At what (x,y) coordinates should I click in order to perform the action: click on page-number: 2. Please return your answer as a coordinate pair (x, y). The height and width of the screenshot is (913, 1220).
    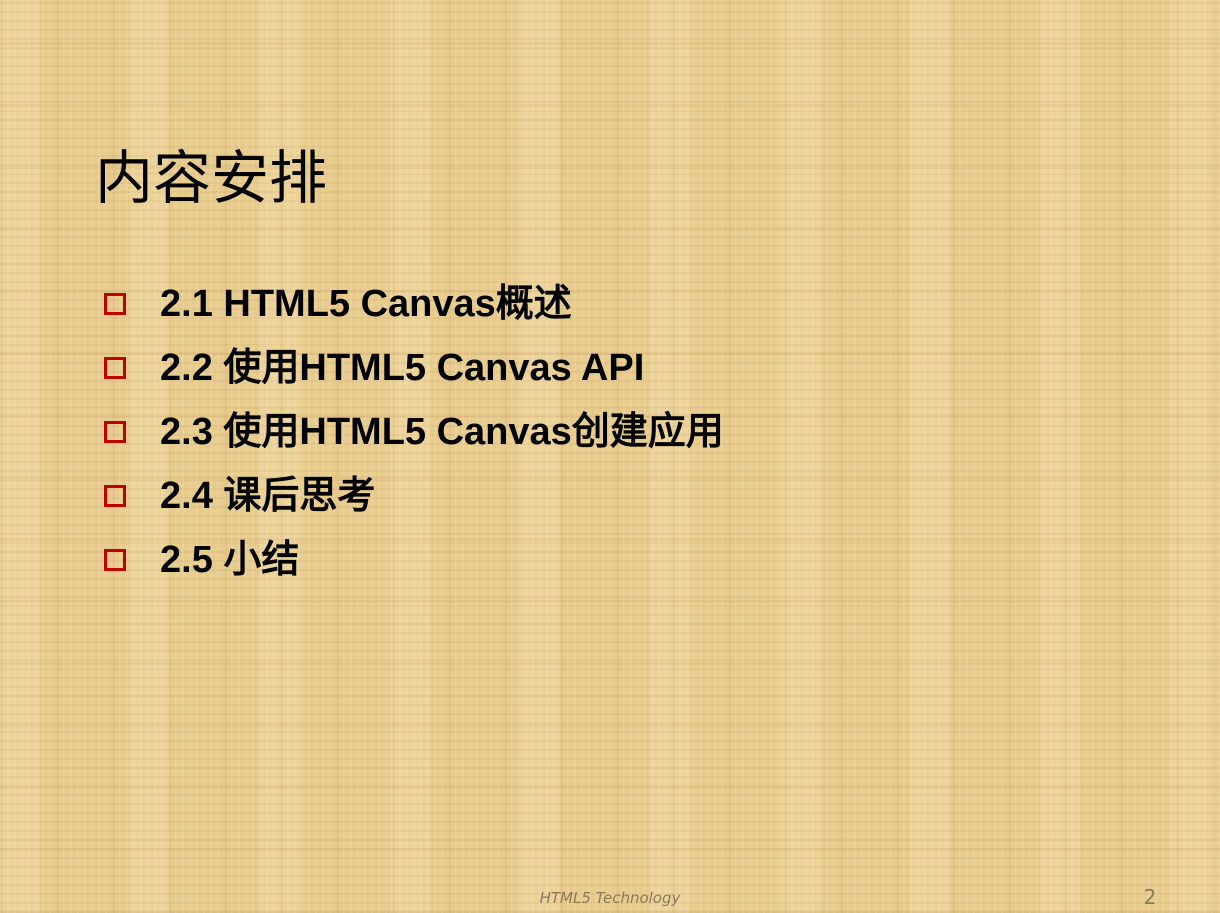
    Looking at the image, I should click on (1150, 897).